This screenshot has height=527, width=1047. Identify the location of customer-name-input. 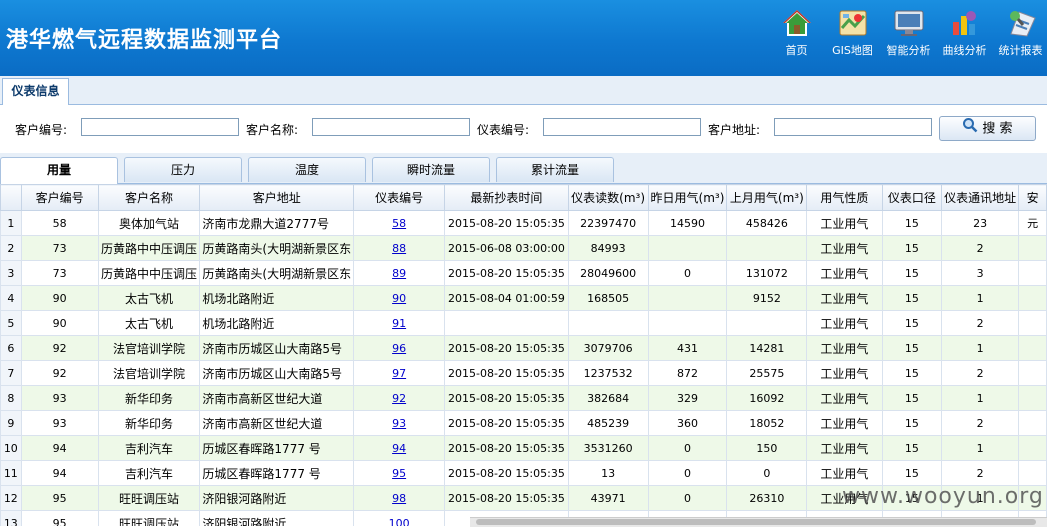
(391, 127).